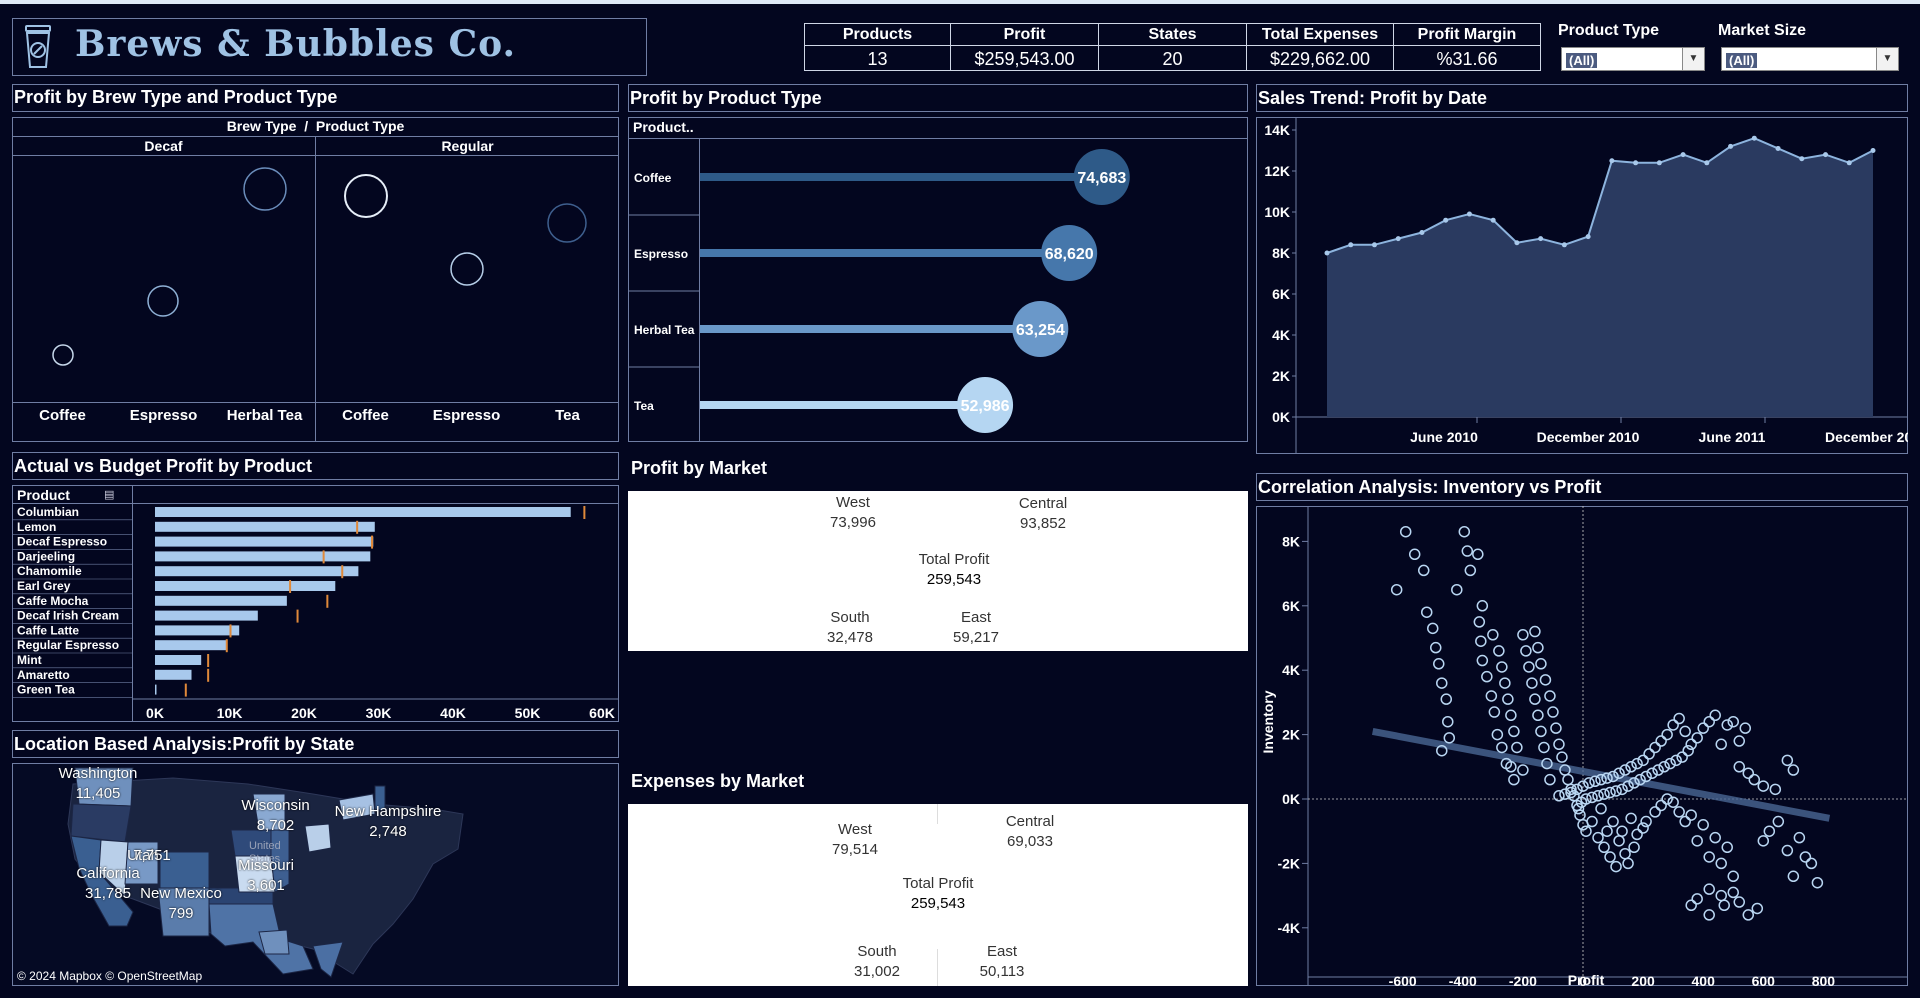 Image resolution: width=1920 pixels, height=998 pixels. I want to click on map-label-missouri-value: 3,601, so click(266, 885).